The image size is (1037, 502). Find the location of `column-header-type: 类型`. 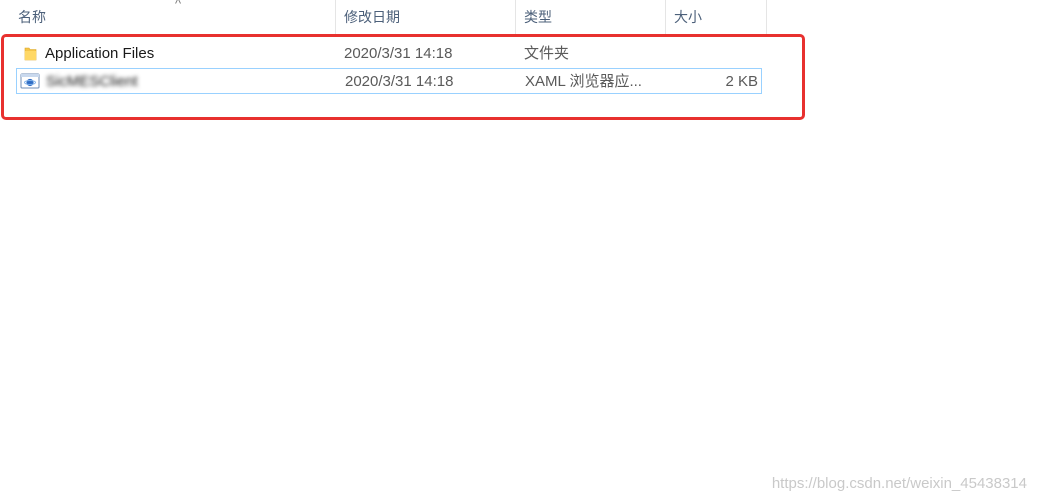

column-header-type: 类型 is located at coordinates (591, 17).